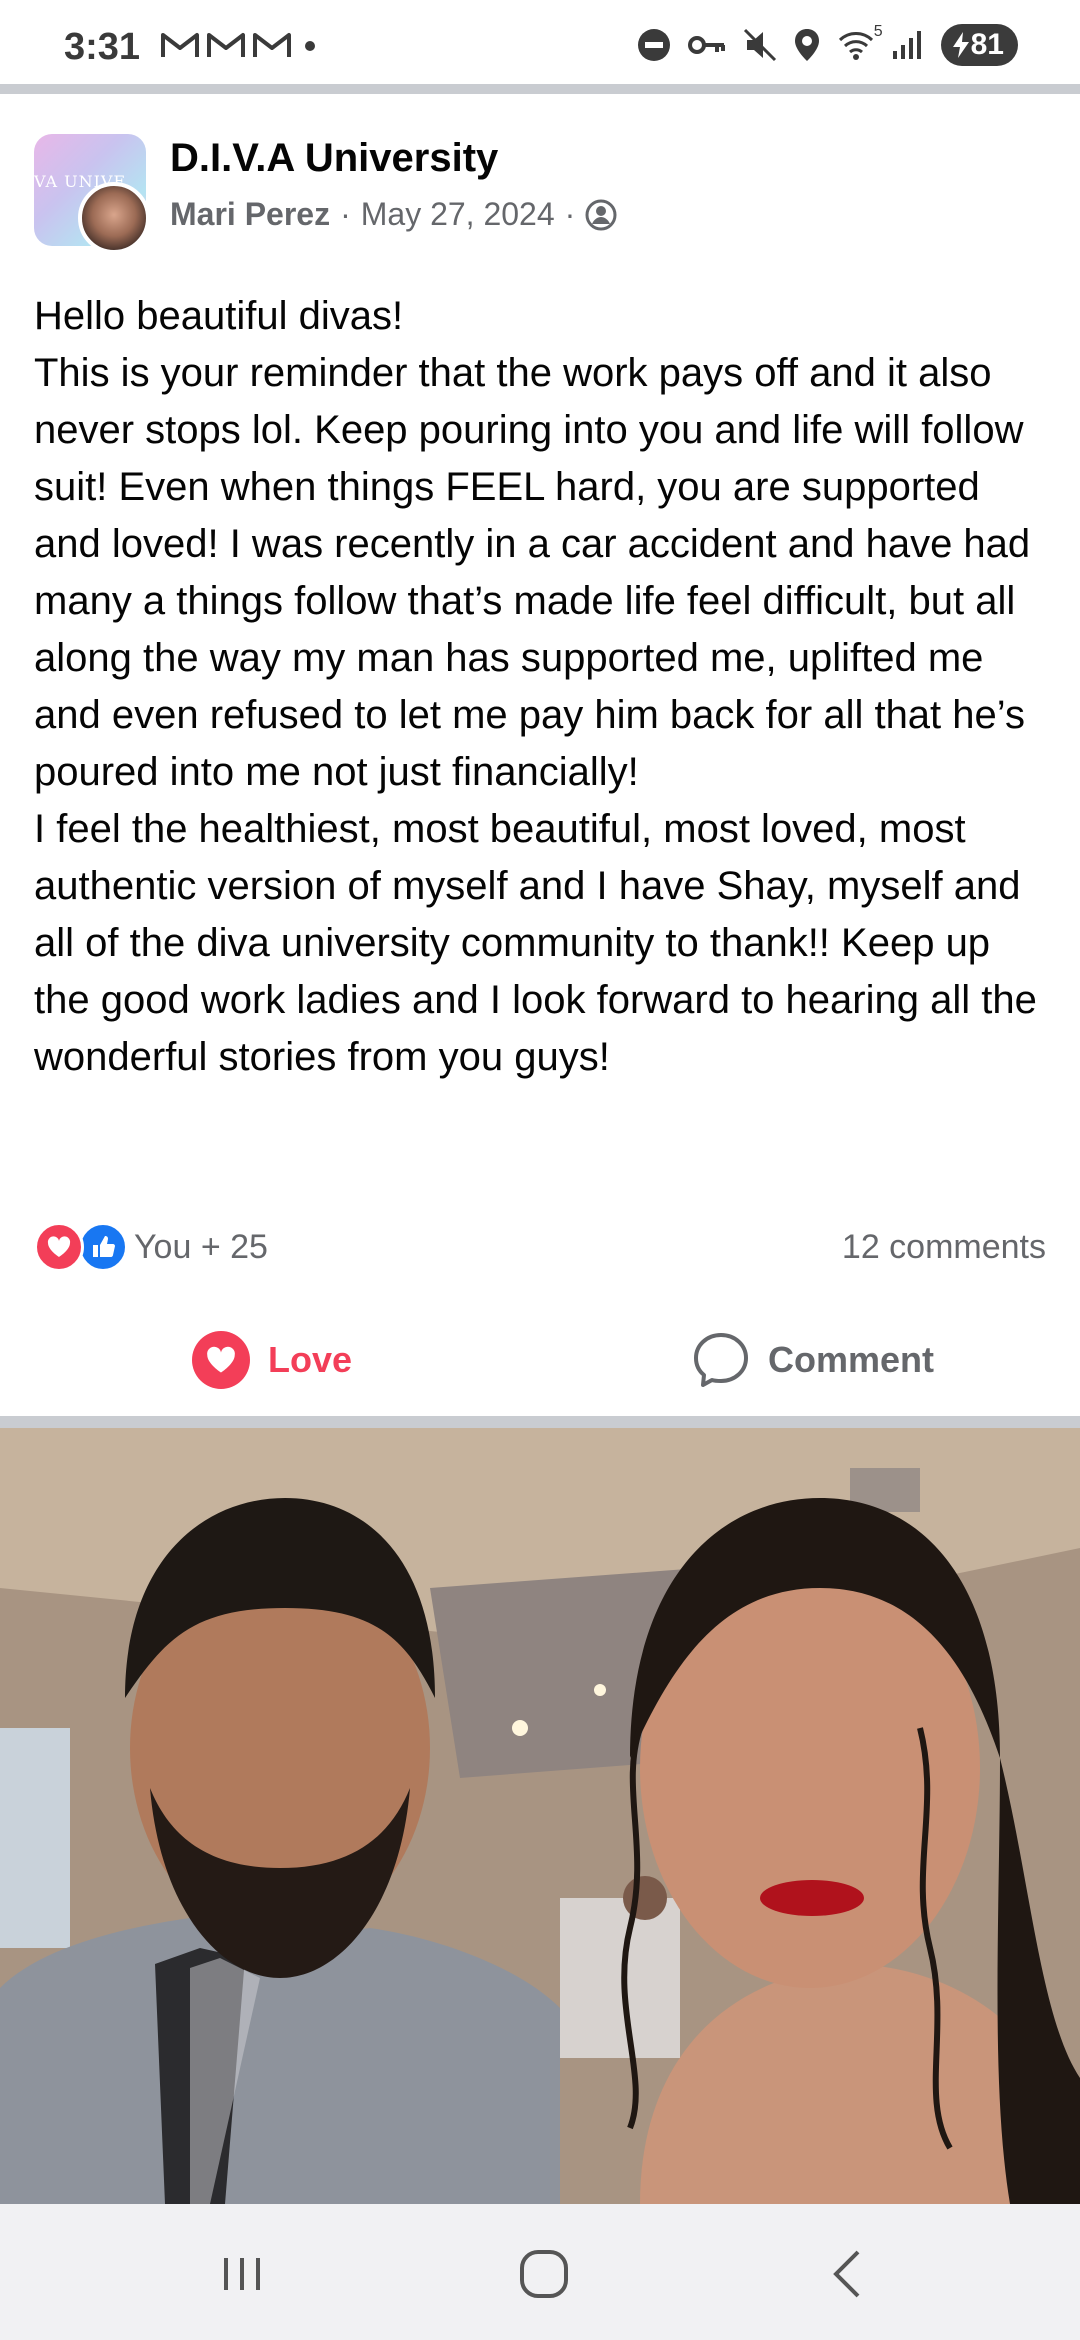  What do you see at coordinates (851, 1359) in the screenshot?
I see `comment-button-label: Comment` at bounding box center [851, 1359].